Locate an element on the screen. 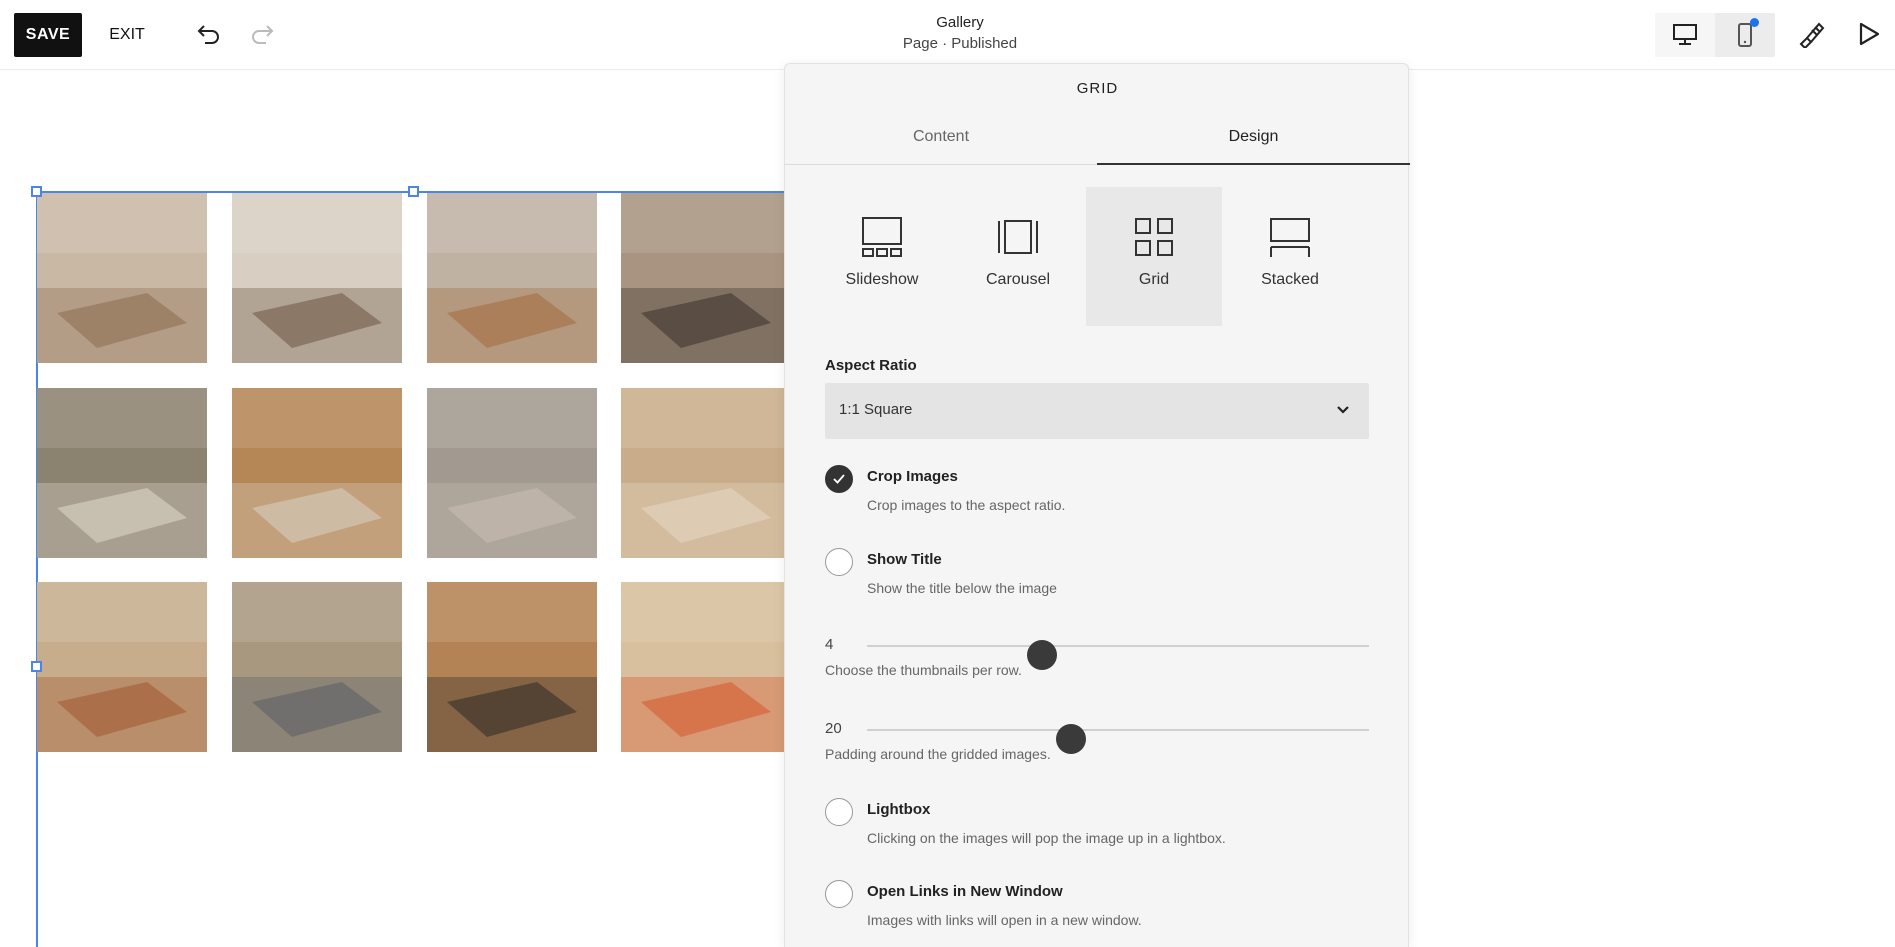  crop-images-title: Crop Images is located at coordinates (912, 476).